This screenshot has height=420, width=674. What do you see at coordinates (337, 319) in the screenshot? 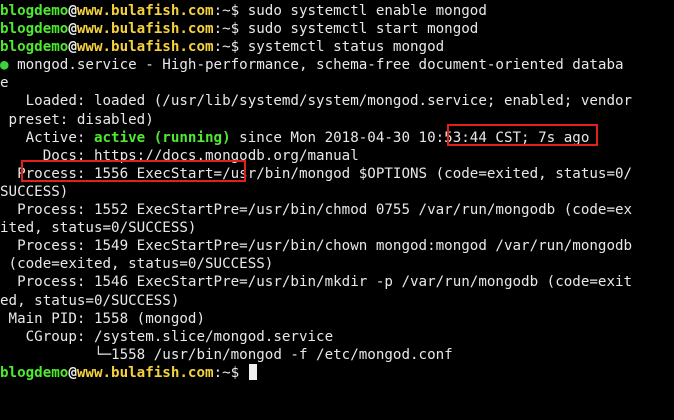
I see `main-pid-line: Main PID: 1558 (mongod)` at bounding box center [337, 319].